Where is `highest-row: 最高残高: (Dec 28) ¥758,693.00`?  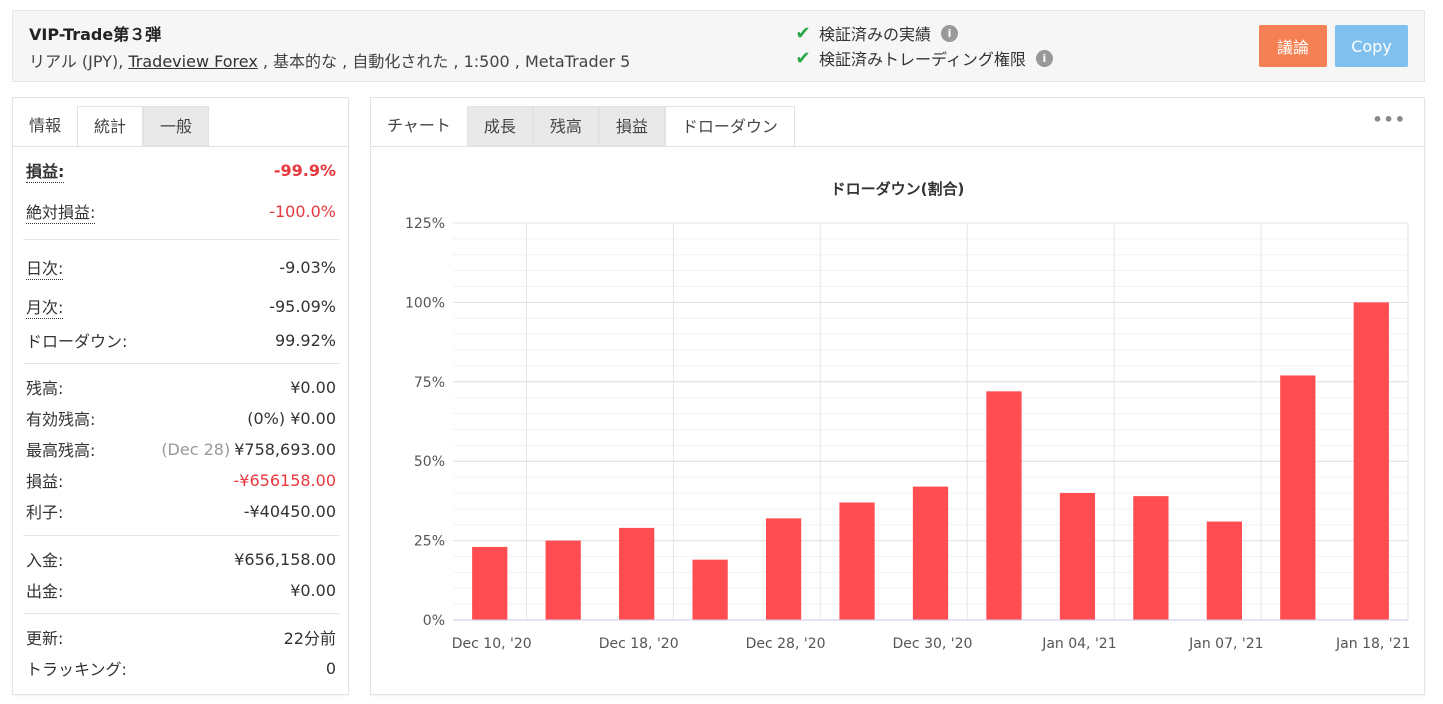
highest-row: 最高残高: (Dec 28) ¥758,693.00 is located at coordinates (181, 449).